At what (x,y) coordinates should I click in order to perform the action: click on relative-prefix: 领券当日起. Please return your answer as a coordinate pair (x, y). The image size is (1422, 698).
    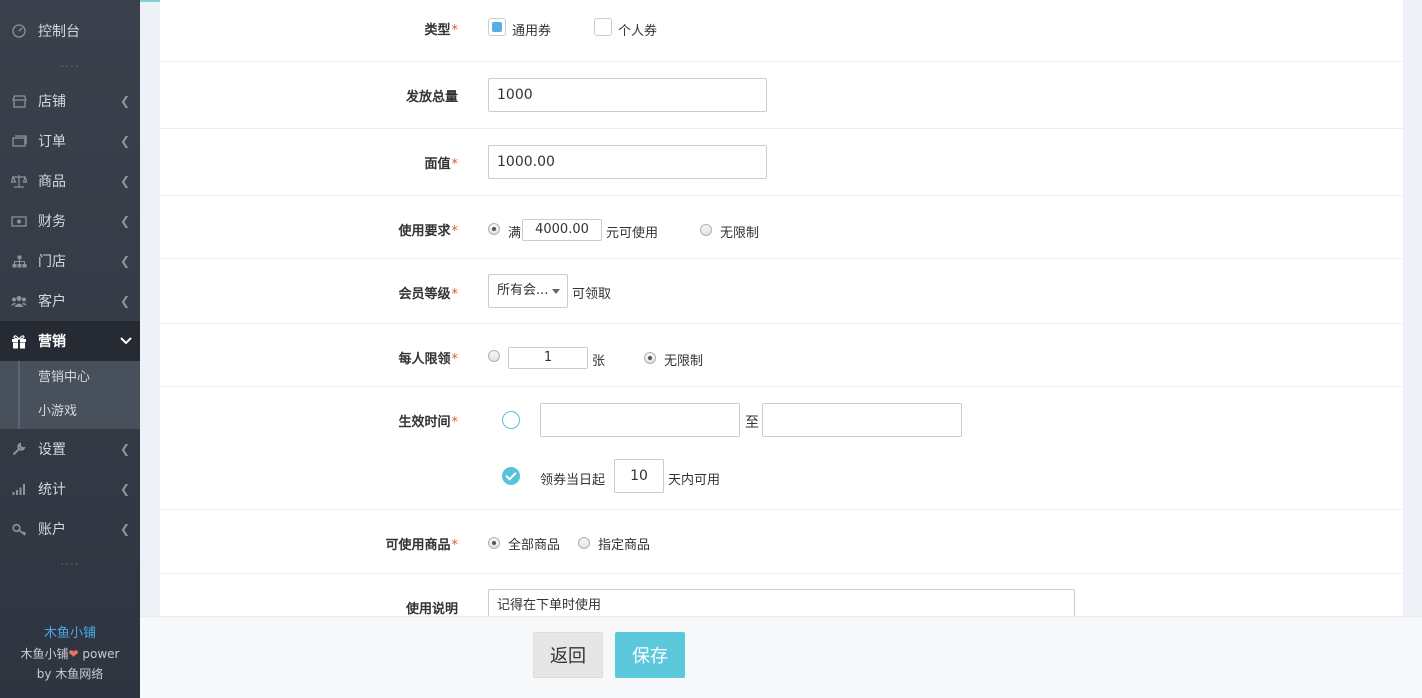
    Looking at the image, I should click on (573, 480).